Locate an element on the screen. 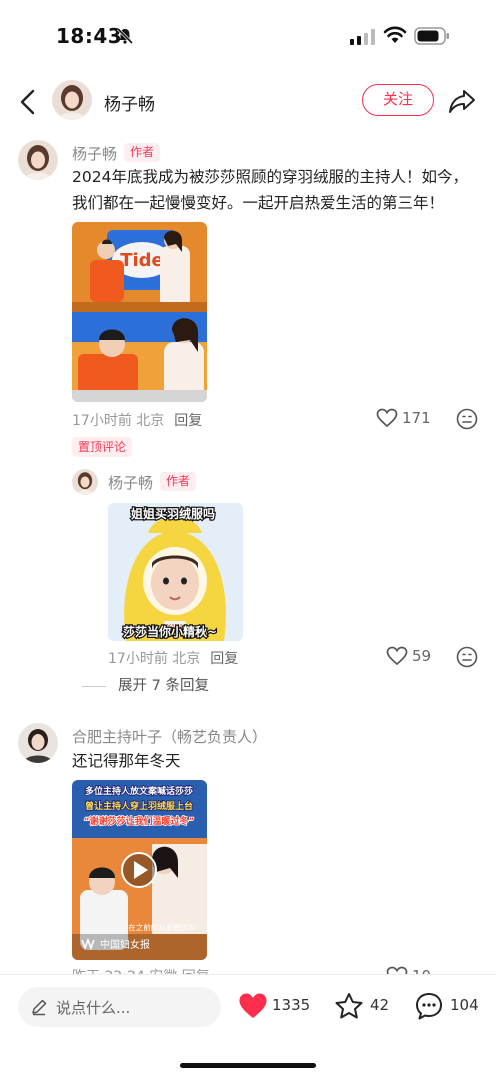 The height and width of the screenshot is (1076, 496). pinned-tag: 置顶评论 is located at coordinates (102, 447).